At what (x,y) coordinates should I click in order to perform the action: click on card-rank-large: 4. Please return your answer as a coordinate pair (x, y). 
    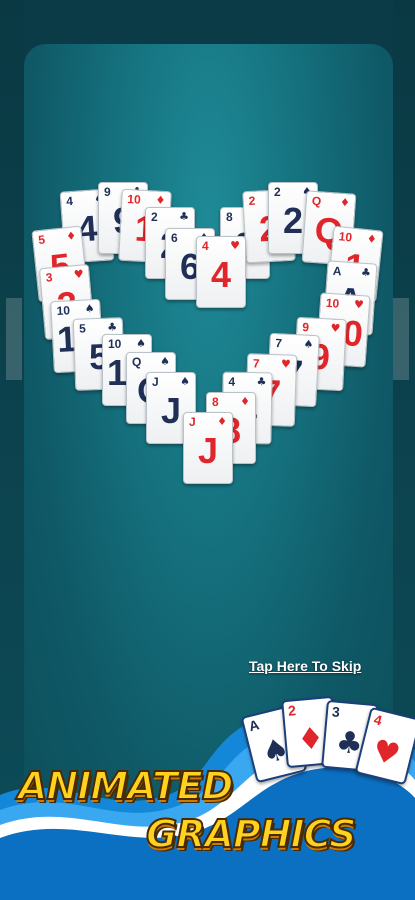
    Looking at the image, I should click on (221, 274).